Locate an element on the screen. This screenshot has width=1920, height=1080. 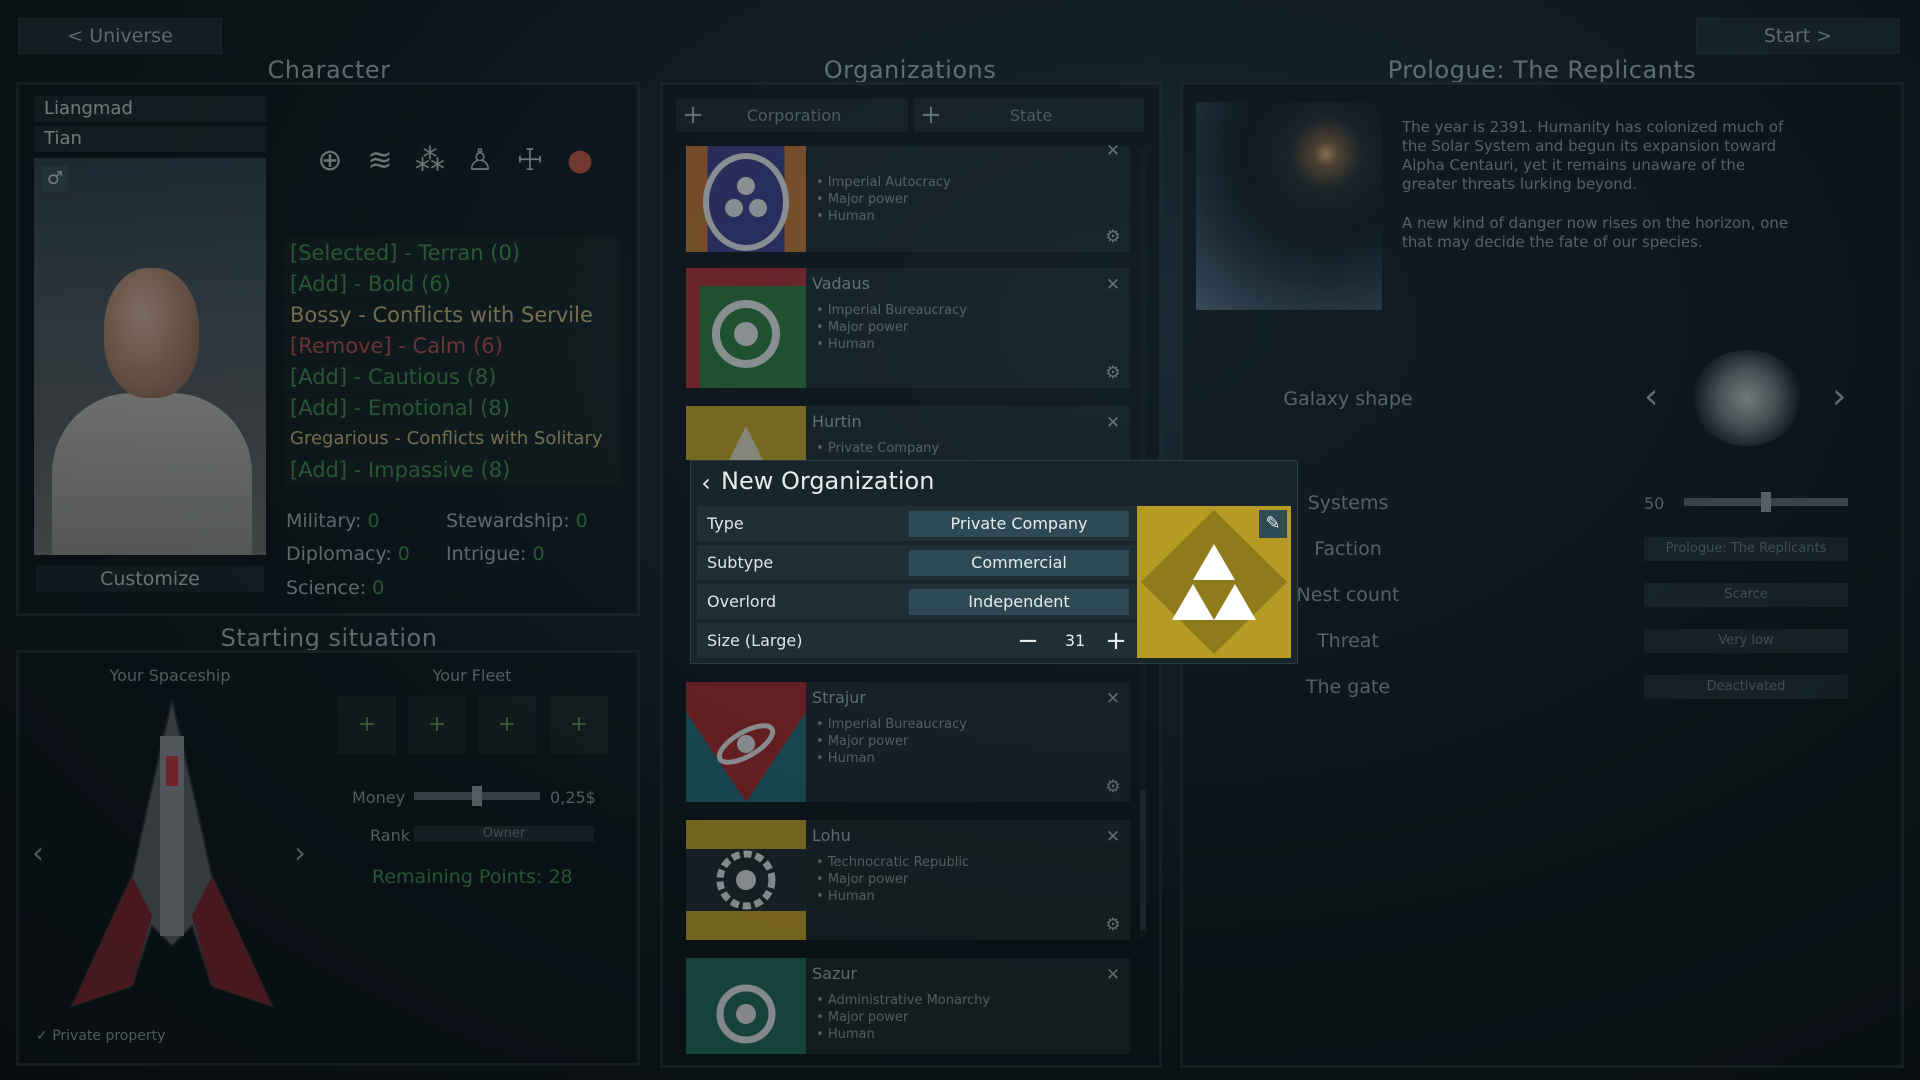
money-label: Money is located at coordinates (379, 797).